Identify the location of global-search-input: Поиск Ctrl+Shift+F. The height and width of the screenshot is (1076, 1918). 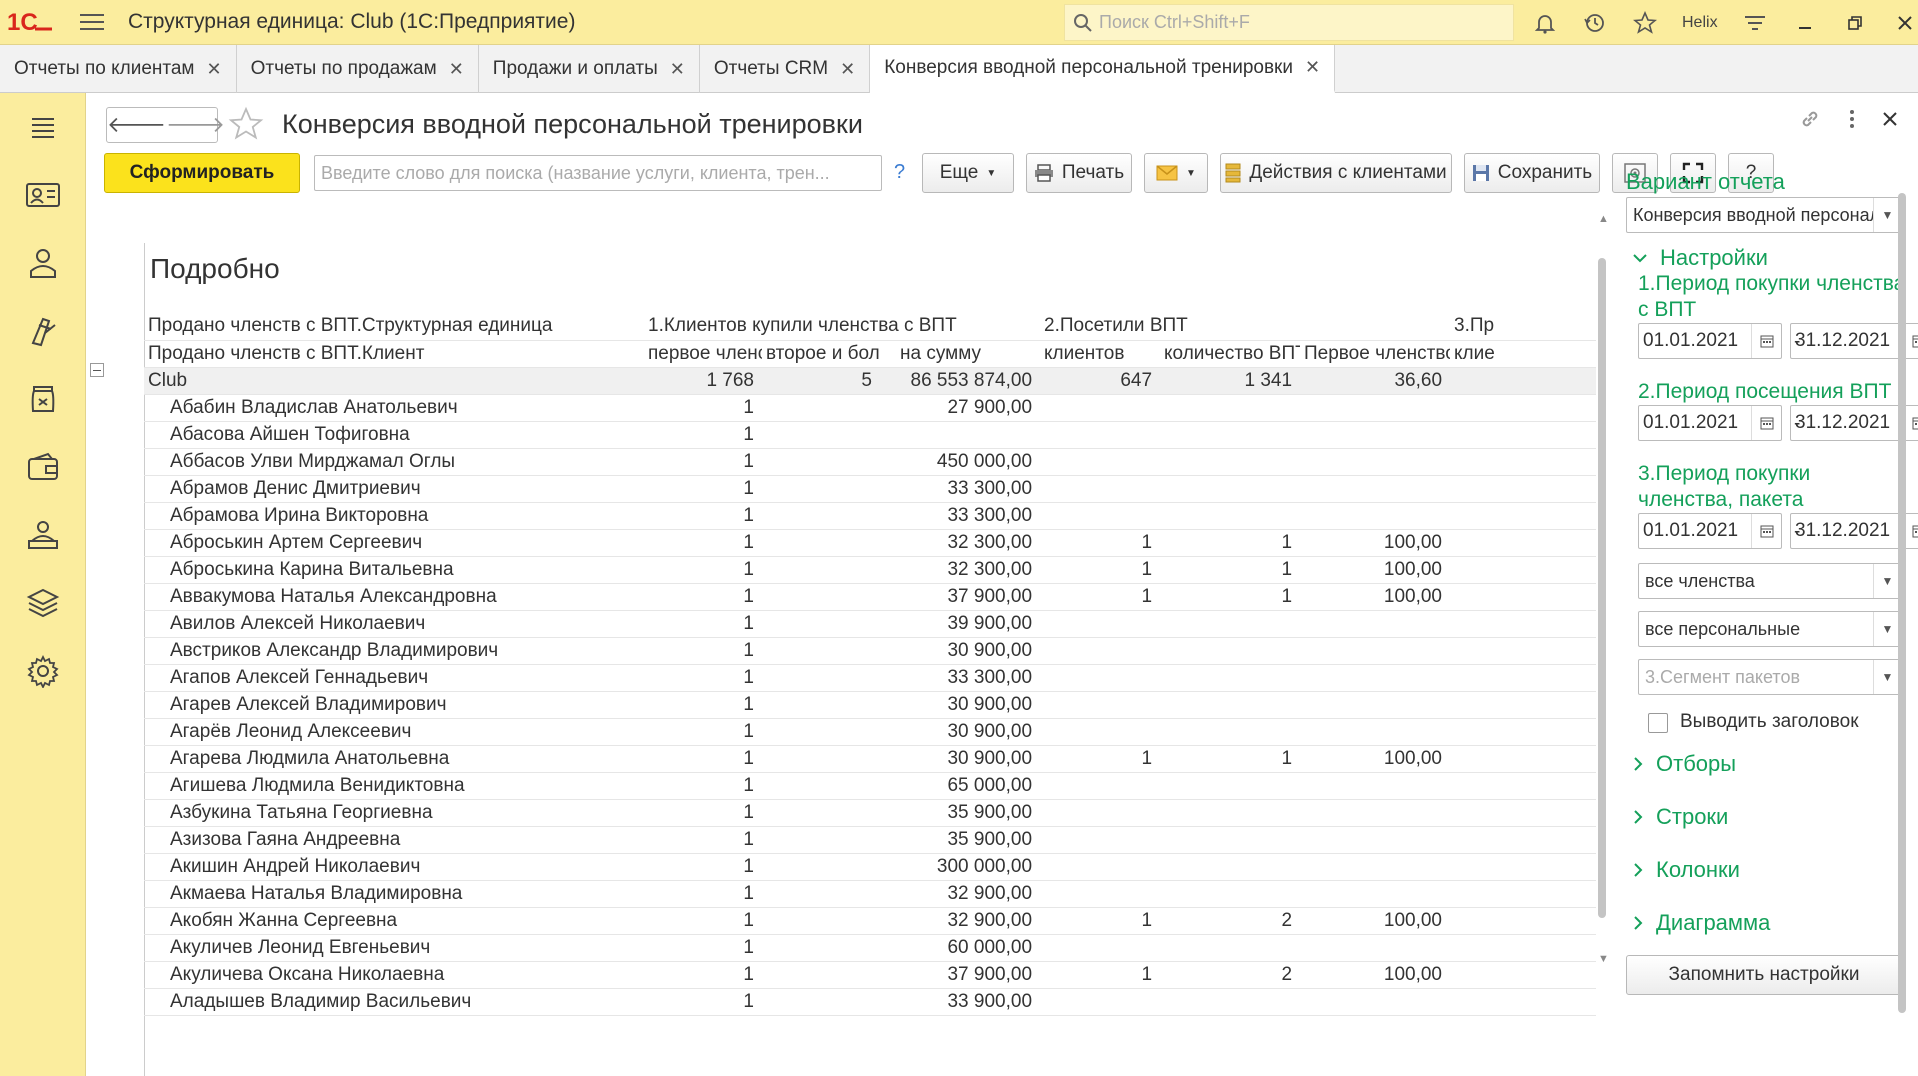
(1289, 22).